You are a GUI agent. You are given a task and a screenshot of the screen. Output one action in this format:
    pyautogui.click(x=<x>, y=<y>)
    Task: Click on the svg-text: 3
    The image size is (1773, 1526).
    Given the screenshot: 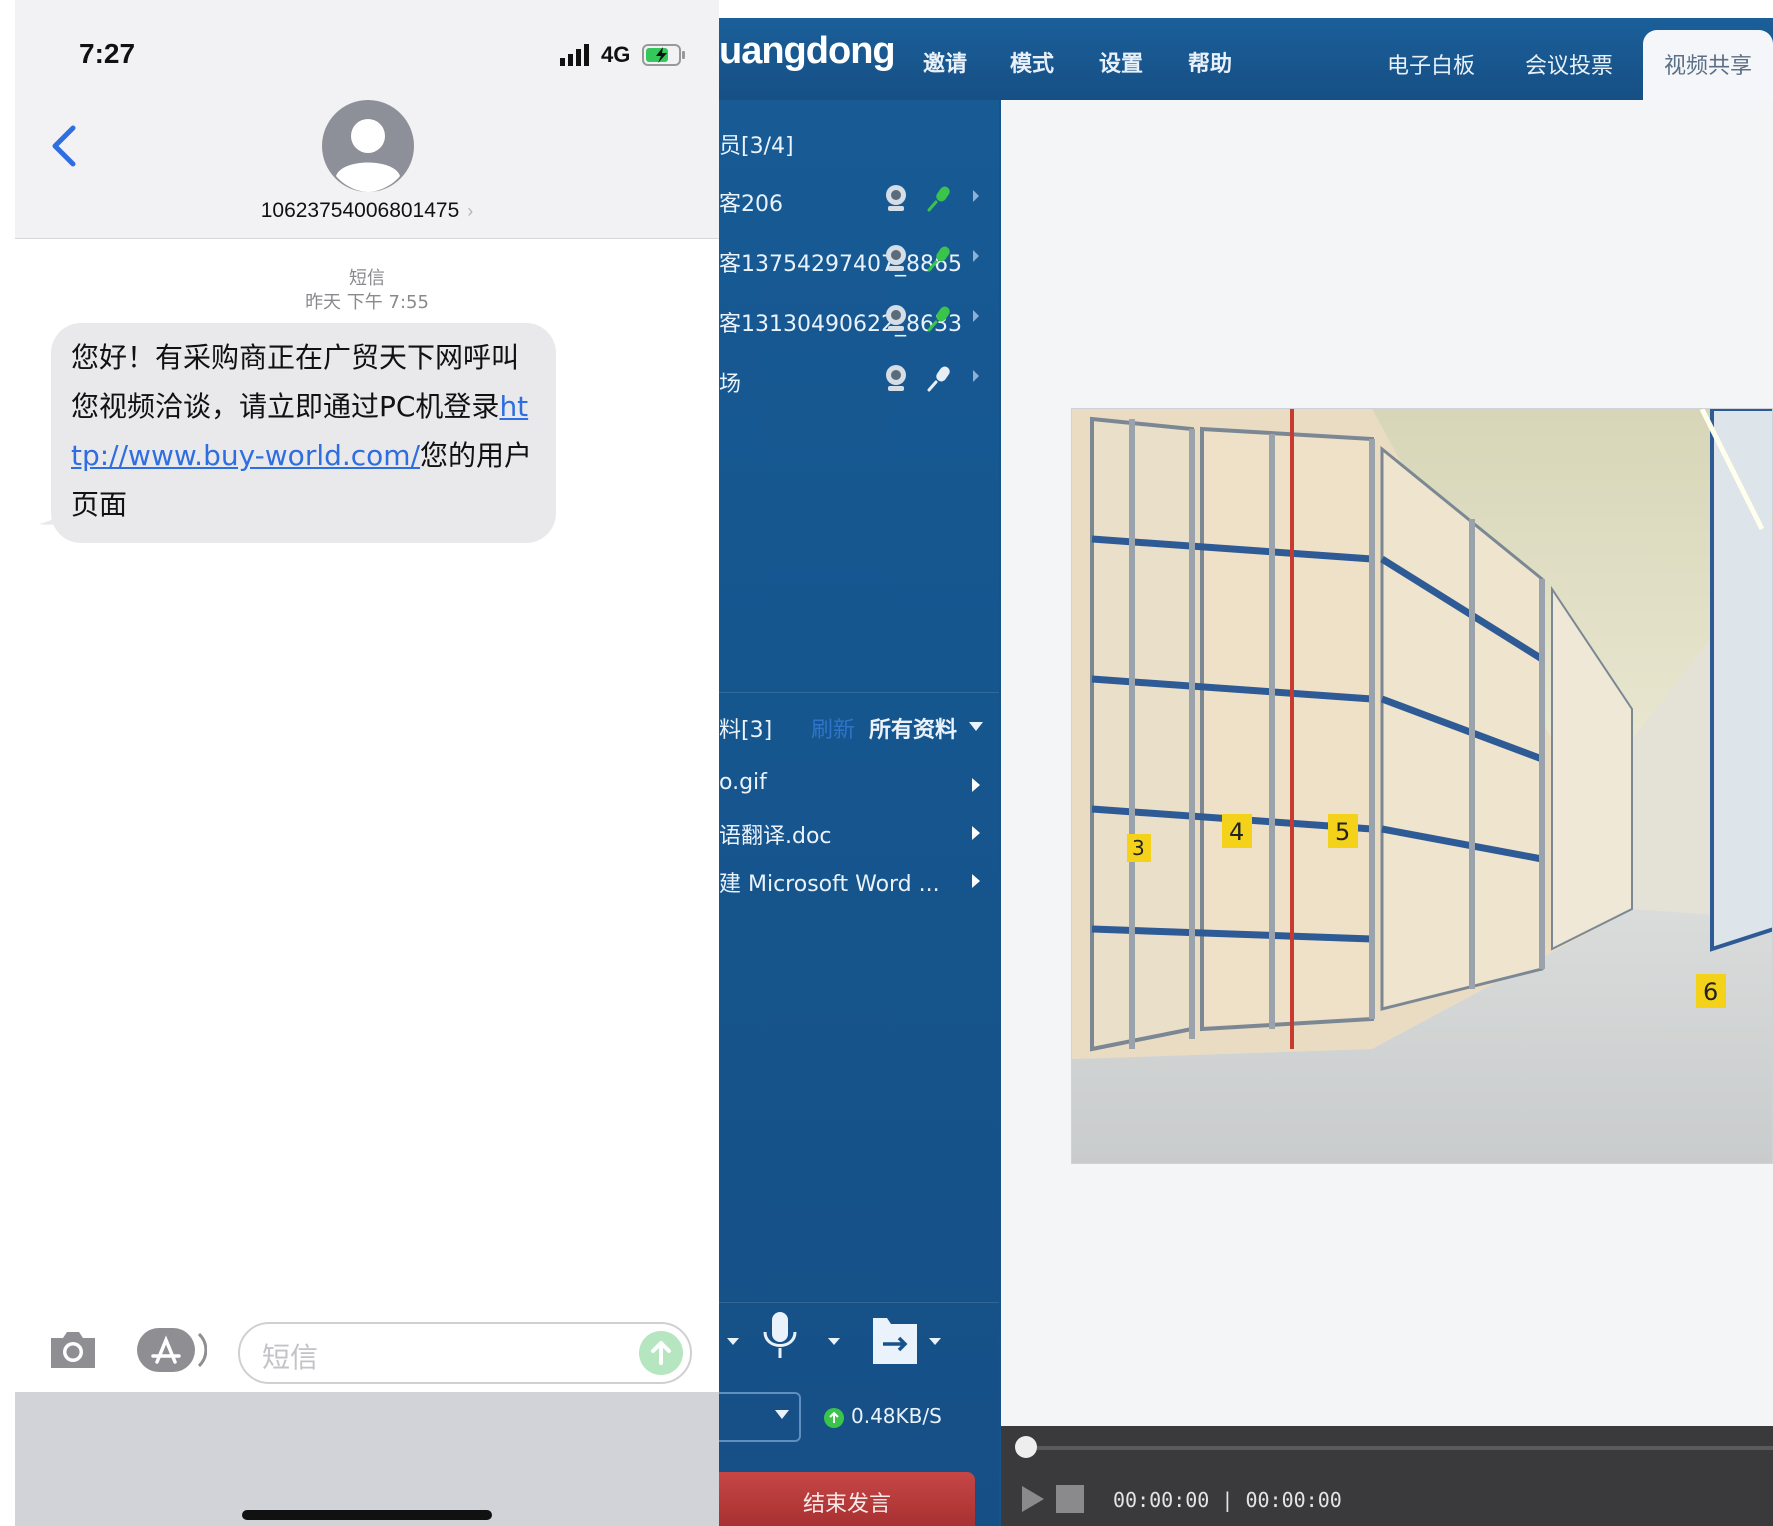 What is the action you would take?
    pyautogui.click(x=1138, y=848)
    